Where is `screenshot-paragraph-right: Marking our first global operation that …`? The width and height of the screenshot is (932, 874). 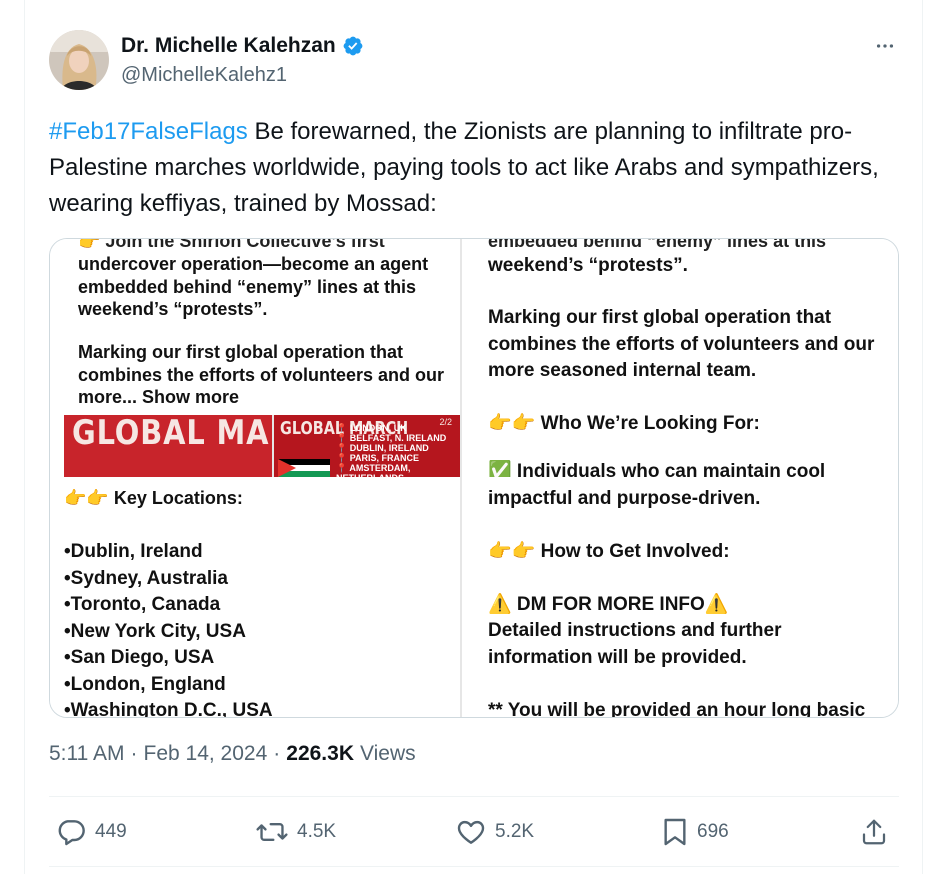
screenshot-paragraph-right: Marking our first global operation that … is located at coordinates (681, 344).